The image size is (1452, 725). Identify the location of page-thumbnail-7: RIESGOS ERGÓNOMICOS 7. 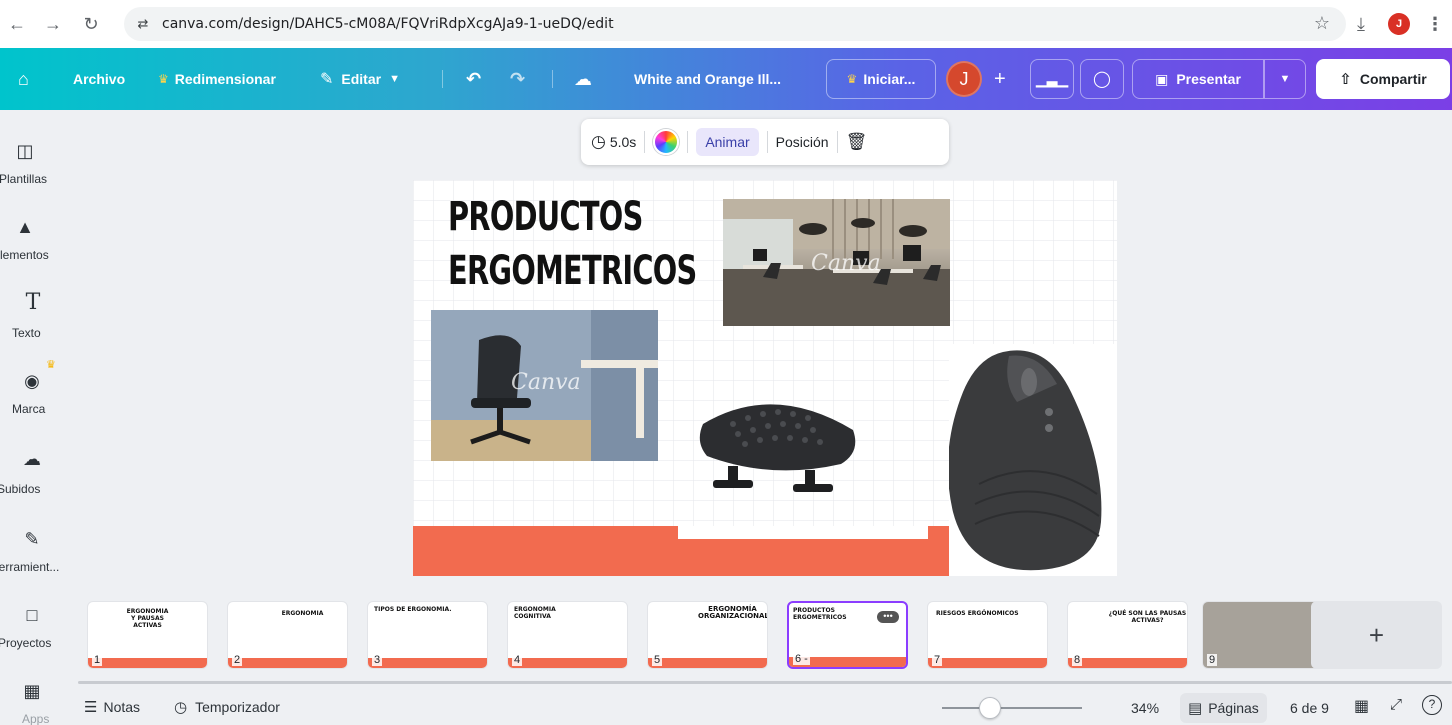
(987, 635).